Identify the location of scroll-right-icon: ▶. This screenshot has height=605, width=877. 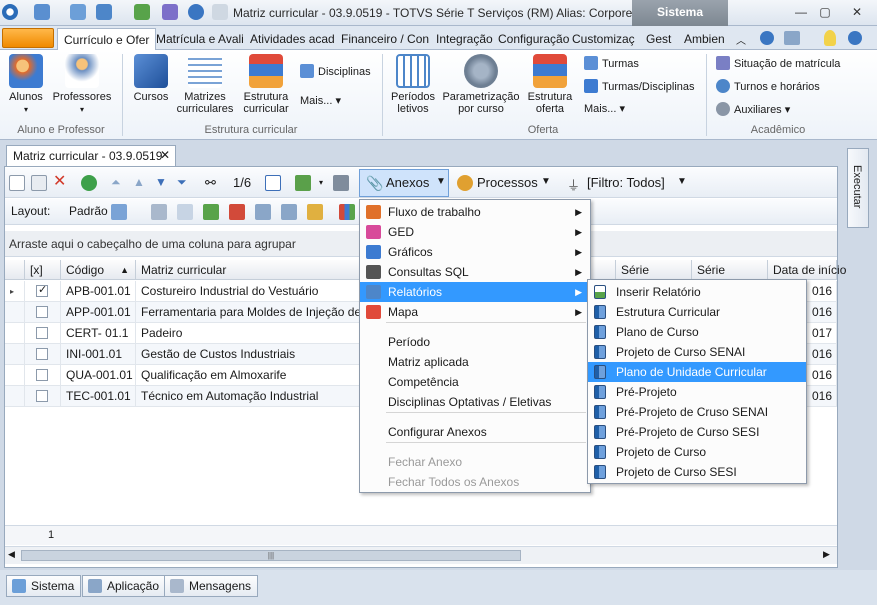
(826, 554).